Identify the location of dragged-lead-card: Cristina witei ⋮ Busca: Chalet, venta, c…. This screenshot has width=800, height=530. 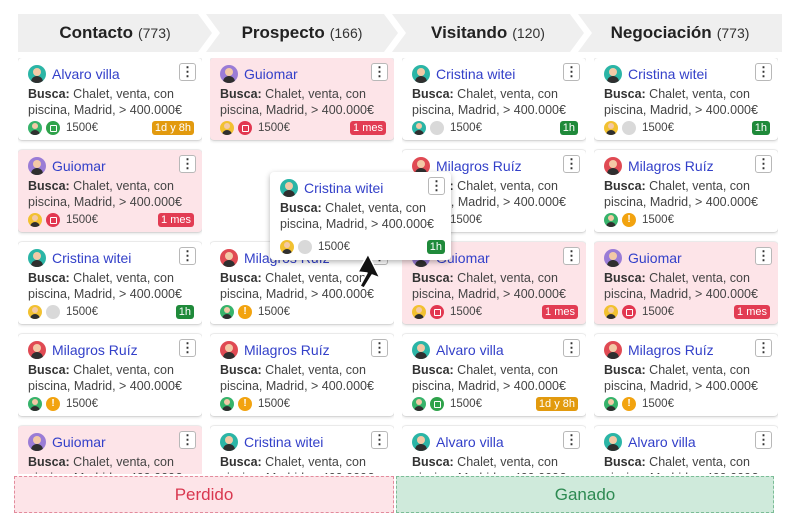
(360, 216).